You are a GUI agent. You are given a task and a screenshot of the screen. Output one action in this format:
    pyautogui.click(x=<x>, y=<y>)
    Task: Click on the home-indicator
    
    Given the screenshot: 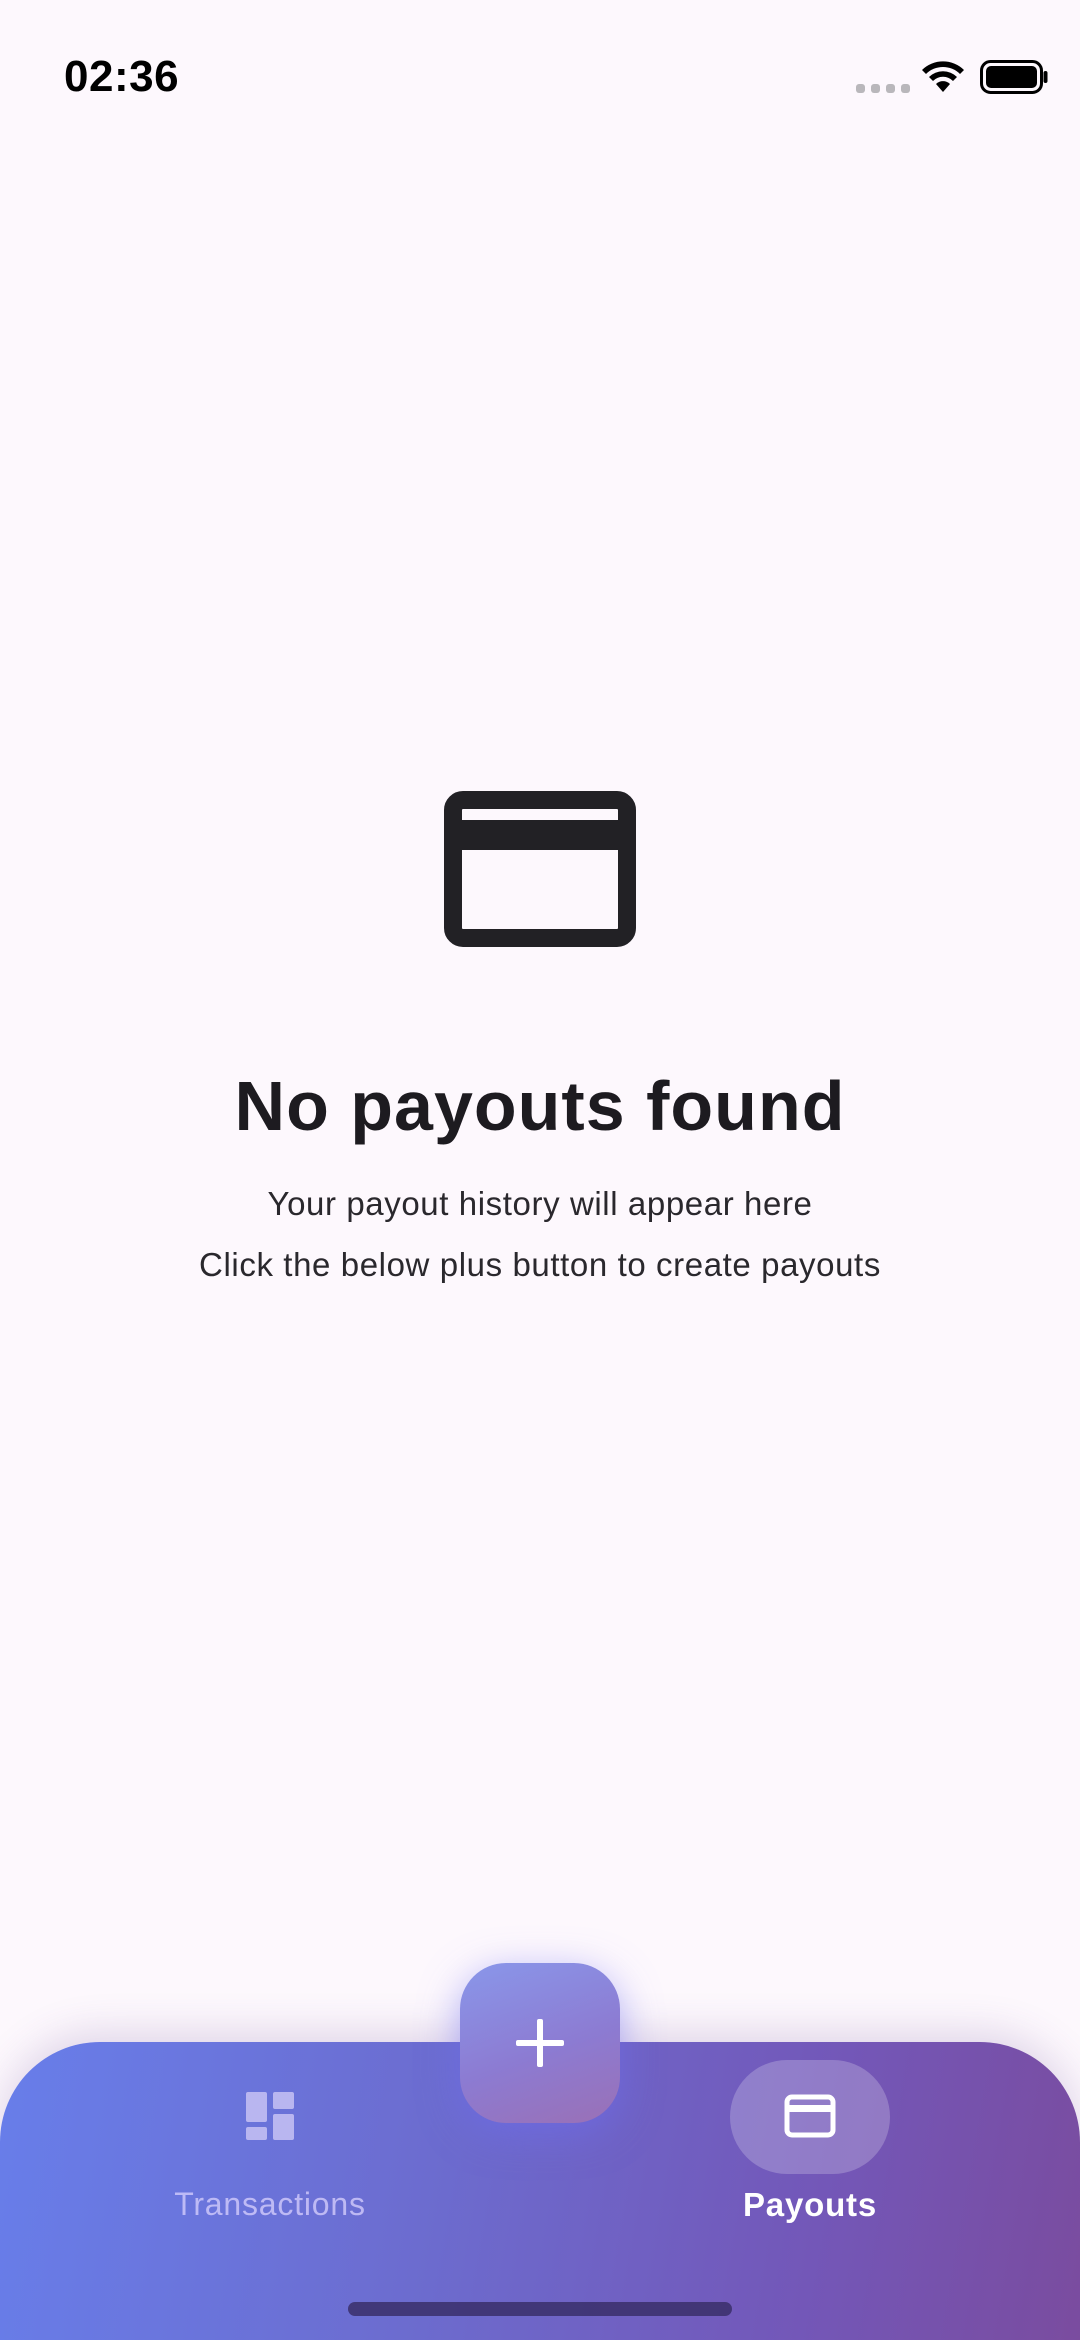 What is the action you would take?
    pyautogui.click(x=540, y=2309)
    